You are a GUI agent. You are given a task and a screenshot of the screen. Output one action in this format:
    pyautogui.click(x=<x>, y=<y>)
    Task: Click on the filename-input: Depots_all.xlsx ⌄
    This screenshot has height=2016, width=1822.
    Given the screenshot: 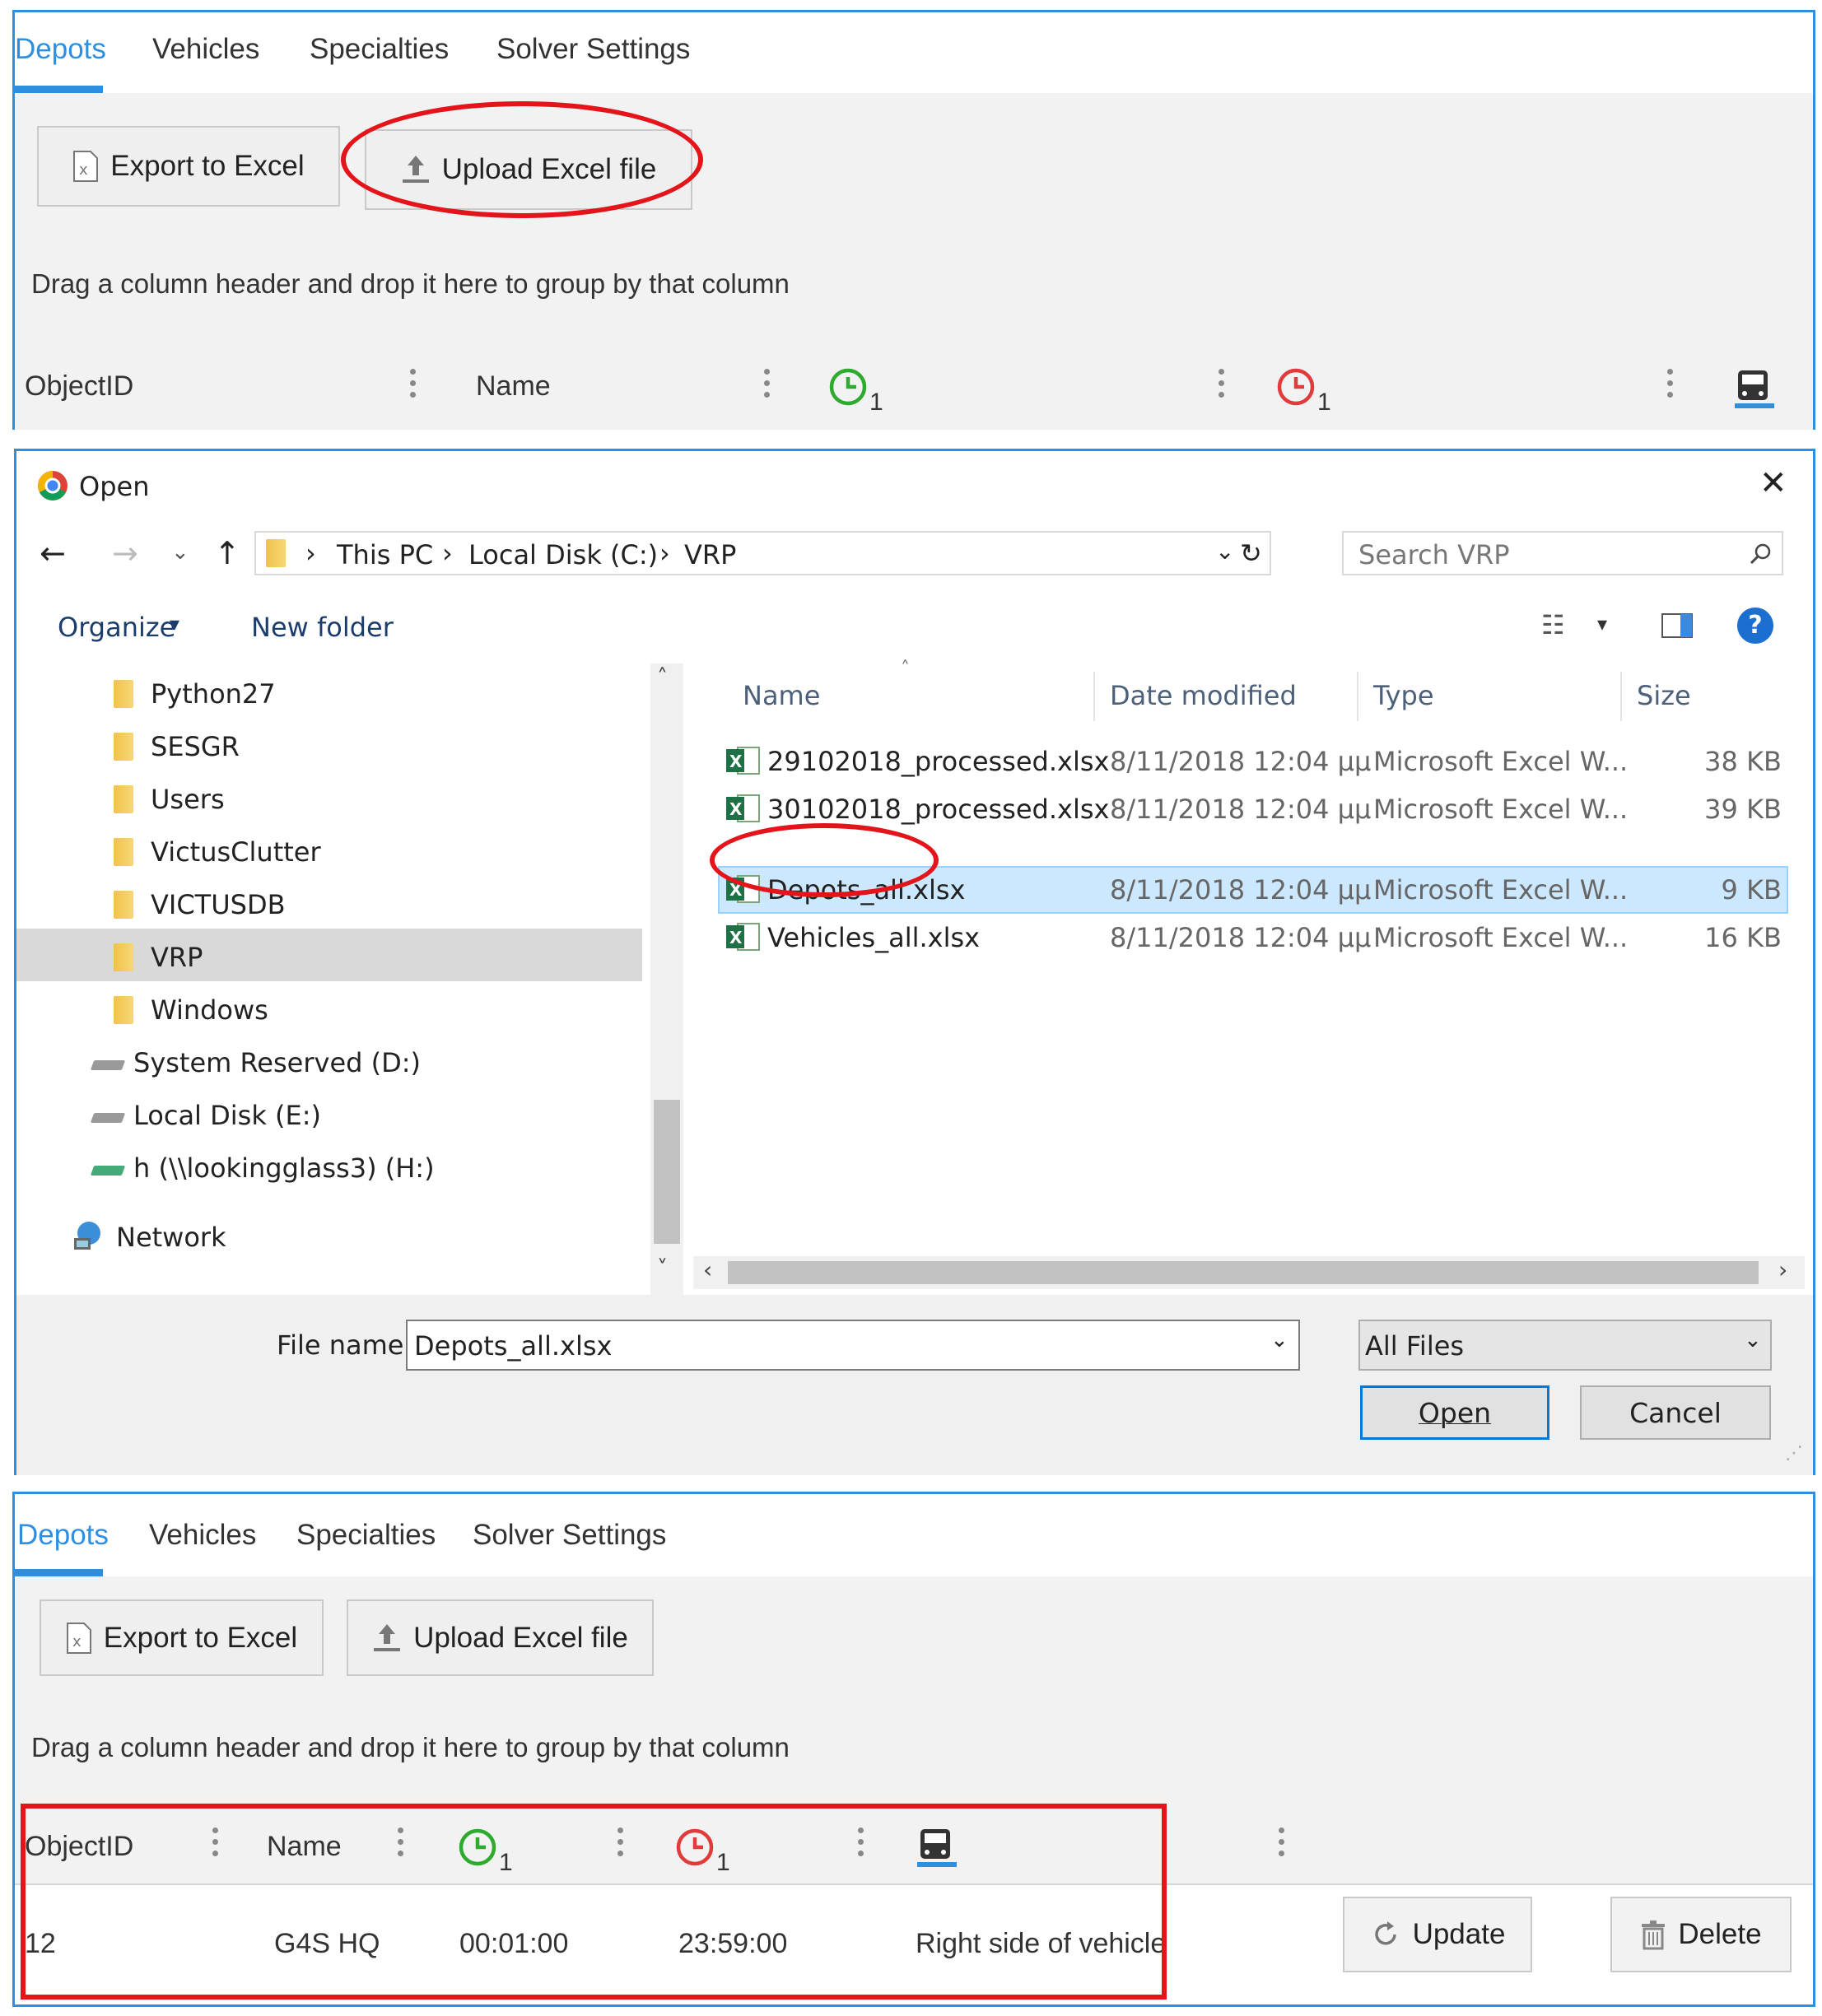 What is the action you would take?
    pyautogui.click(x=853, y=1345)
    